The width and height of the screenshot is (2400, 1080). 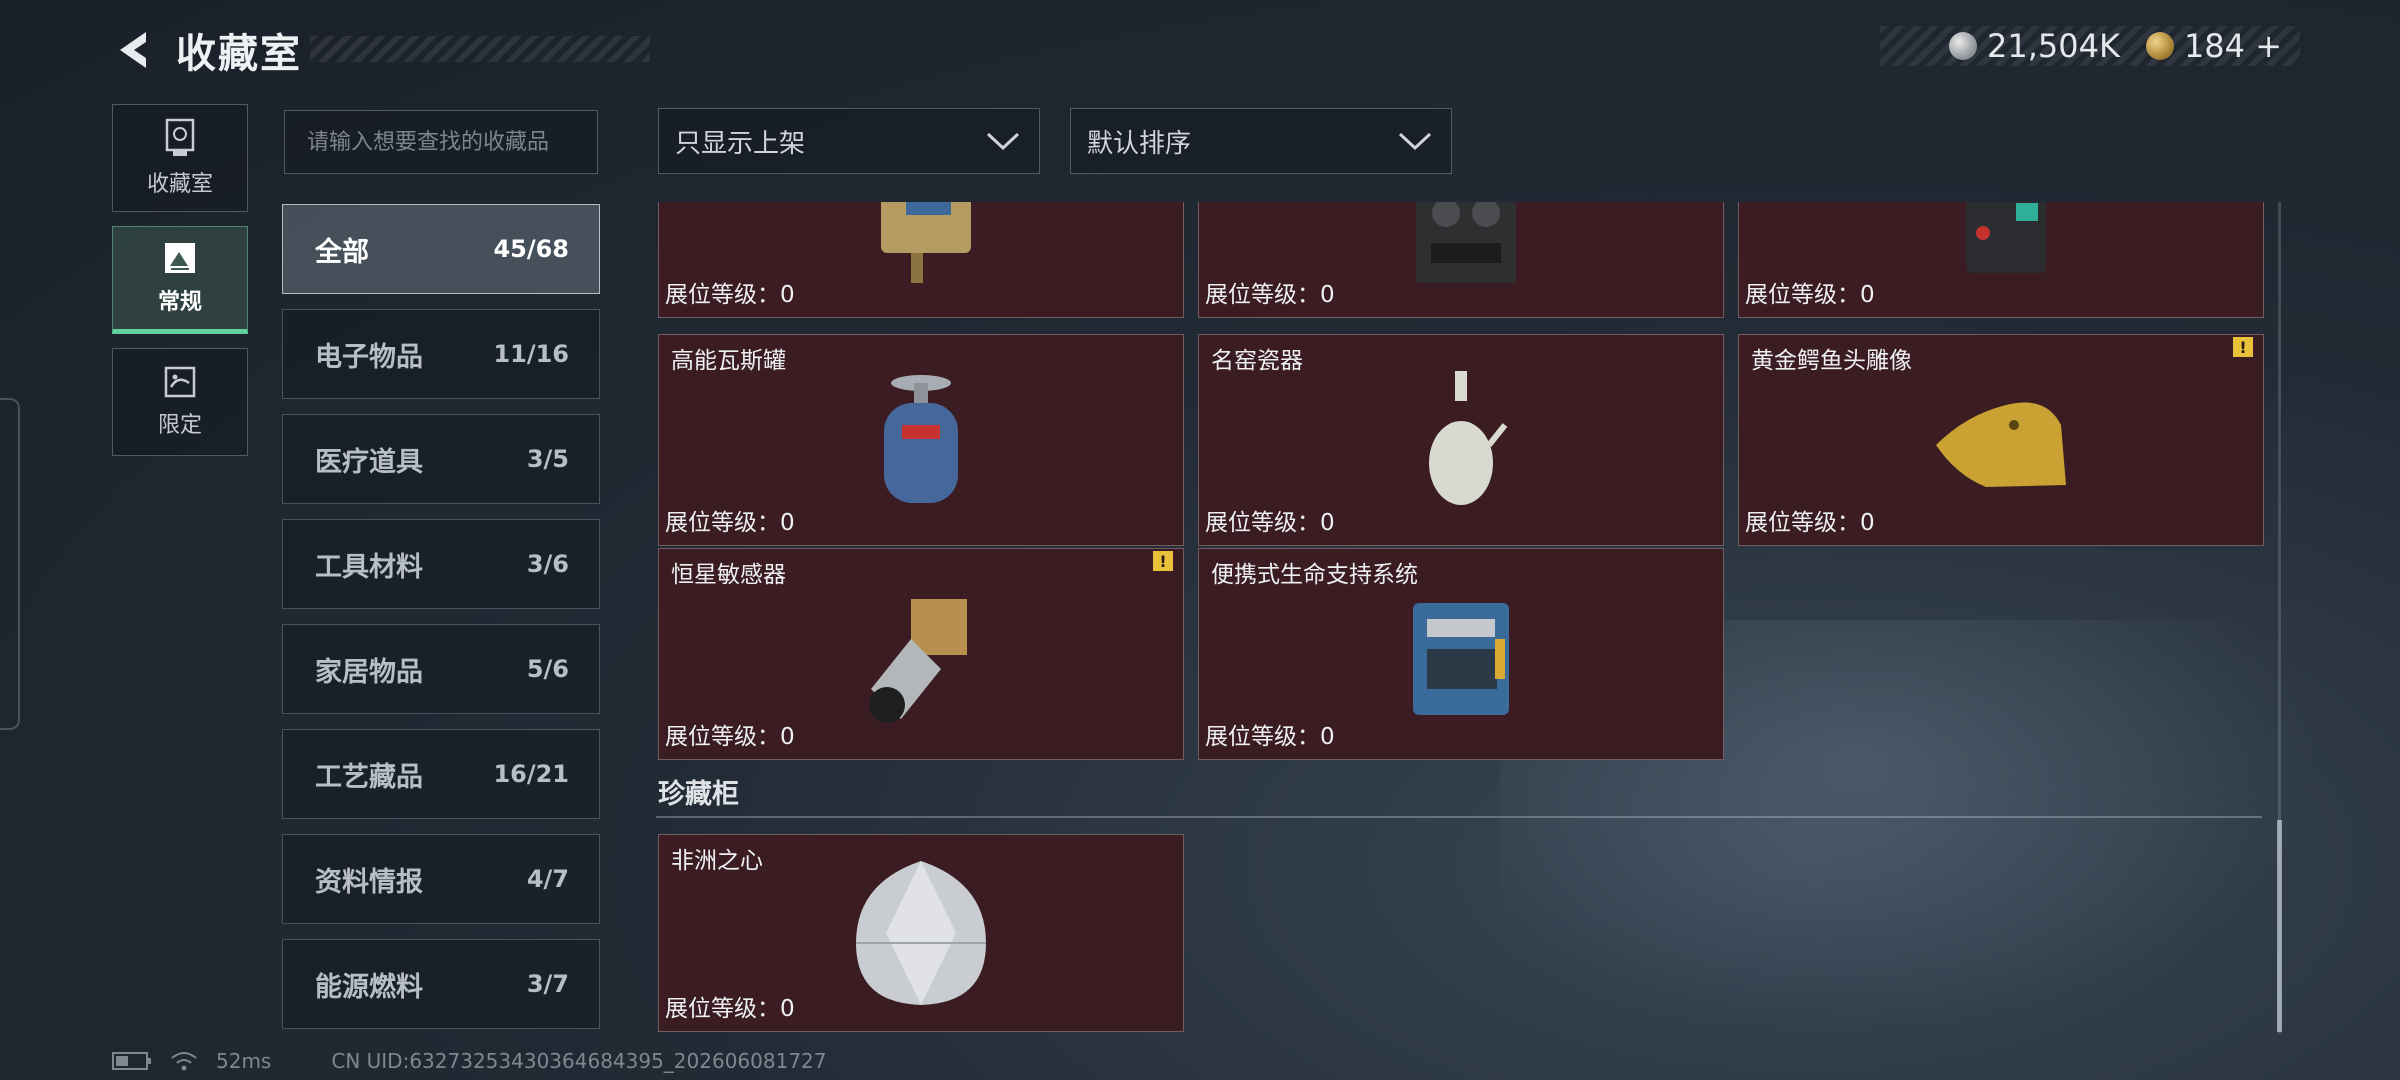 I want to click on sort-dropdown: 默认排序, so click(x=1261, y=141).